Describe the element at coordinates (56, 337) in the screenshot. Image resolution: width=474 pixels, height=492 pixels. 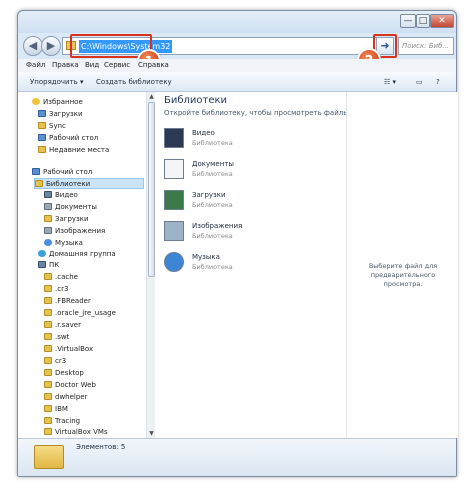
I see `nav-item: .swt` at that location.